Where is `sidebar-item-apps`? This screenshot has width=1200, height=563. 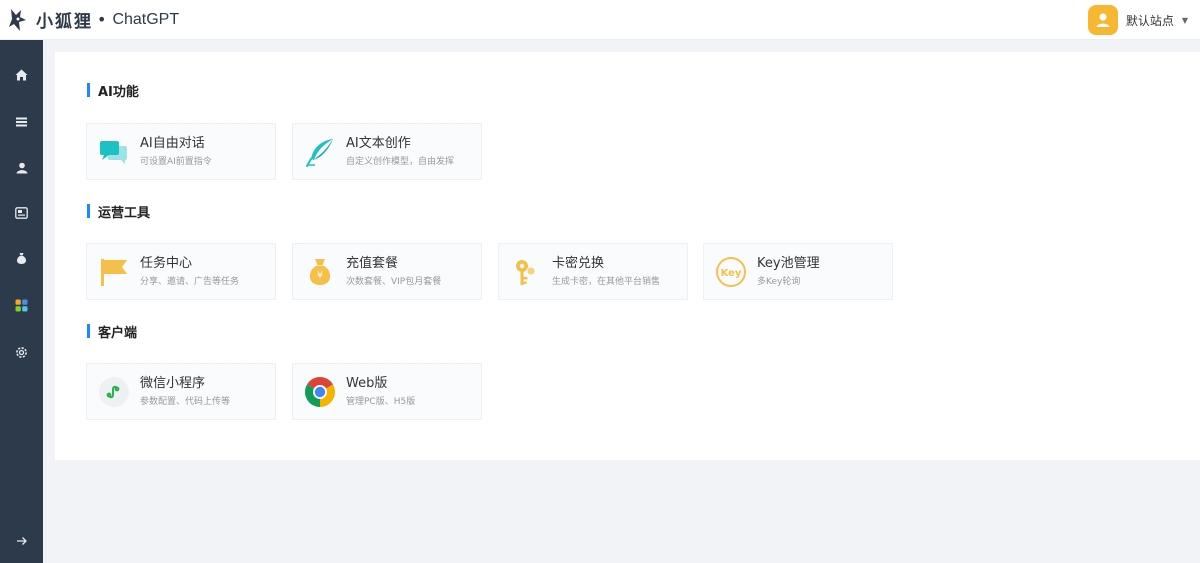
sidebar-item-apps is located at coordinates (21, 305).